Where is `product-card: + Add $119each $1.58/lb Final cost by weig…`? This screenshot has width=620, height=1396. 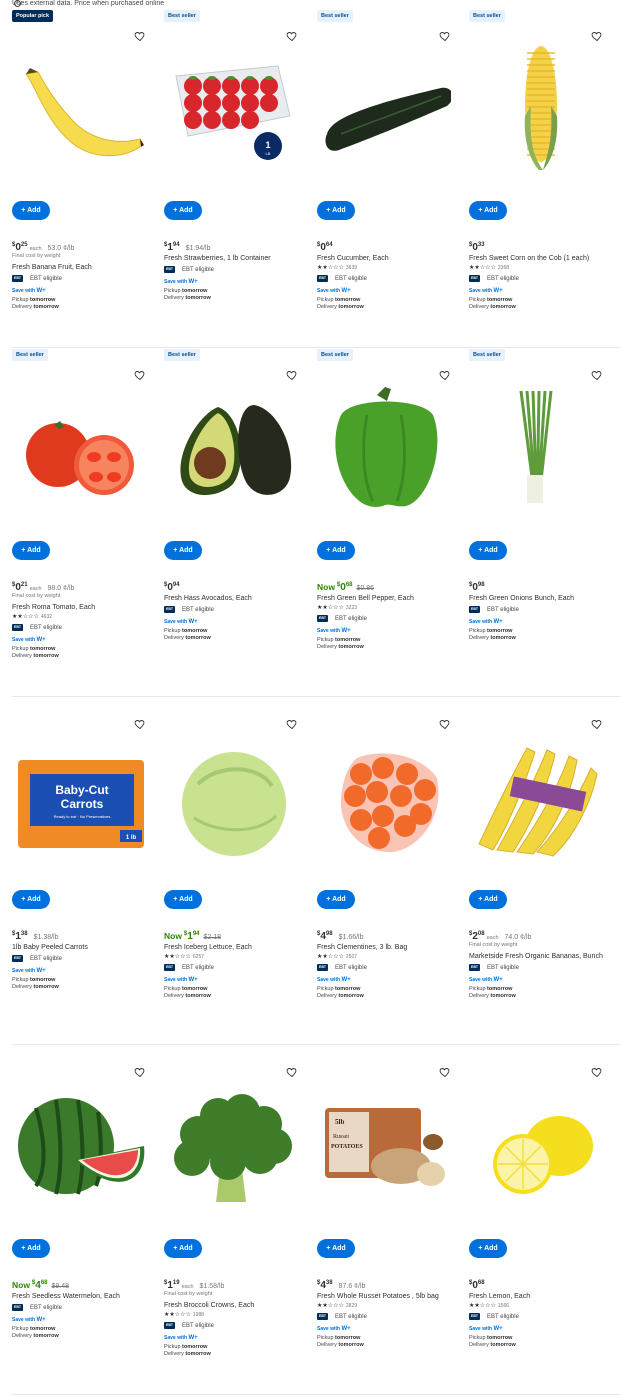 product-card: + Add $119each $1.58/lb Final cost by weig… is located at coordinates (240, 1220).